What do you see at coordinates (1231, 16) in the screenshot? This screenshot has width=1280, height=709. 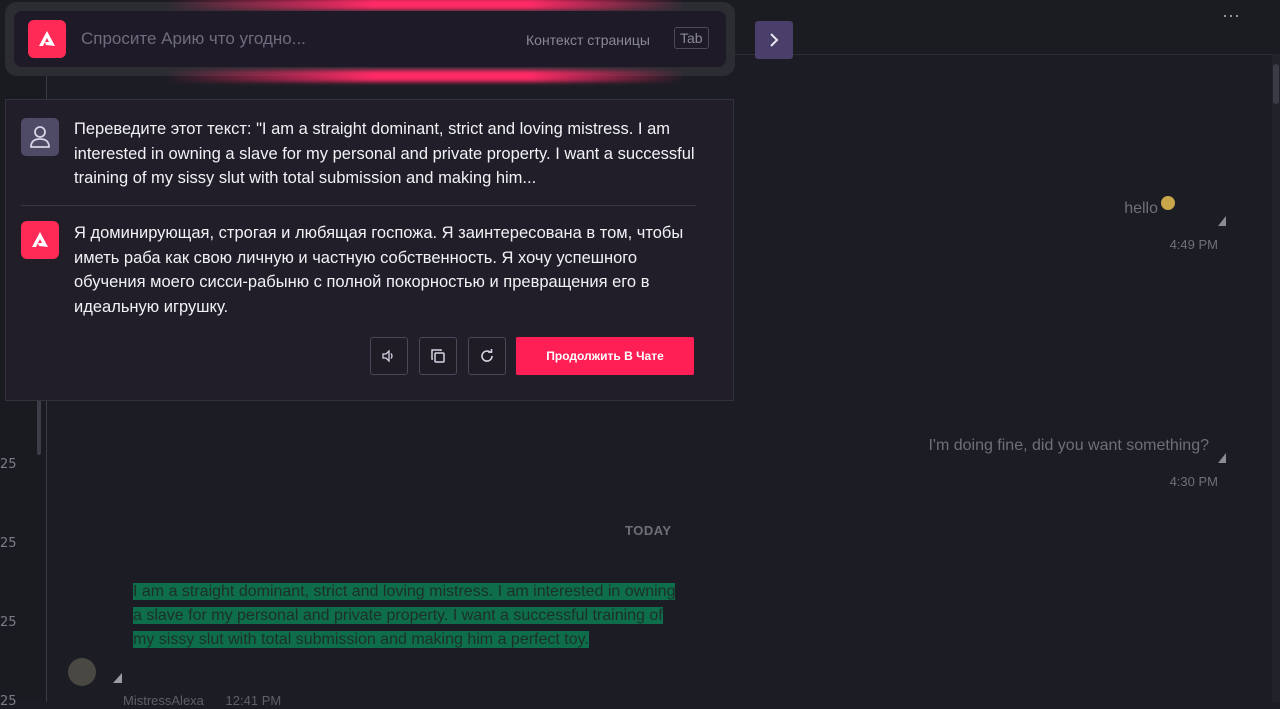 I see `more-options-icon: ⋯` at bounding box center [1231, 16].